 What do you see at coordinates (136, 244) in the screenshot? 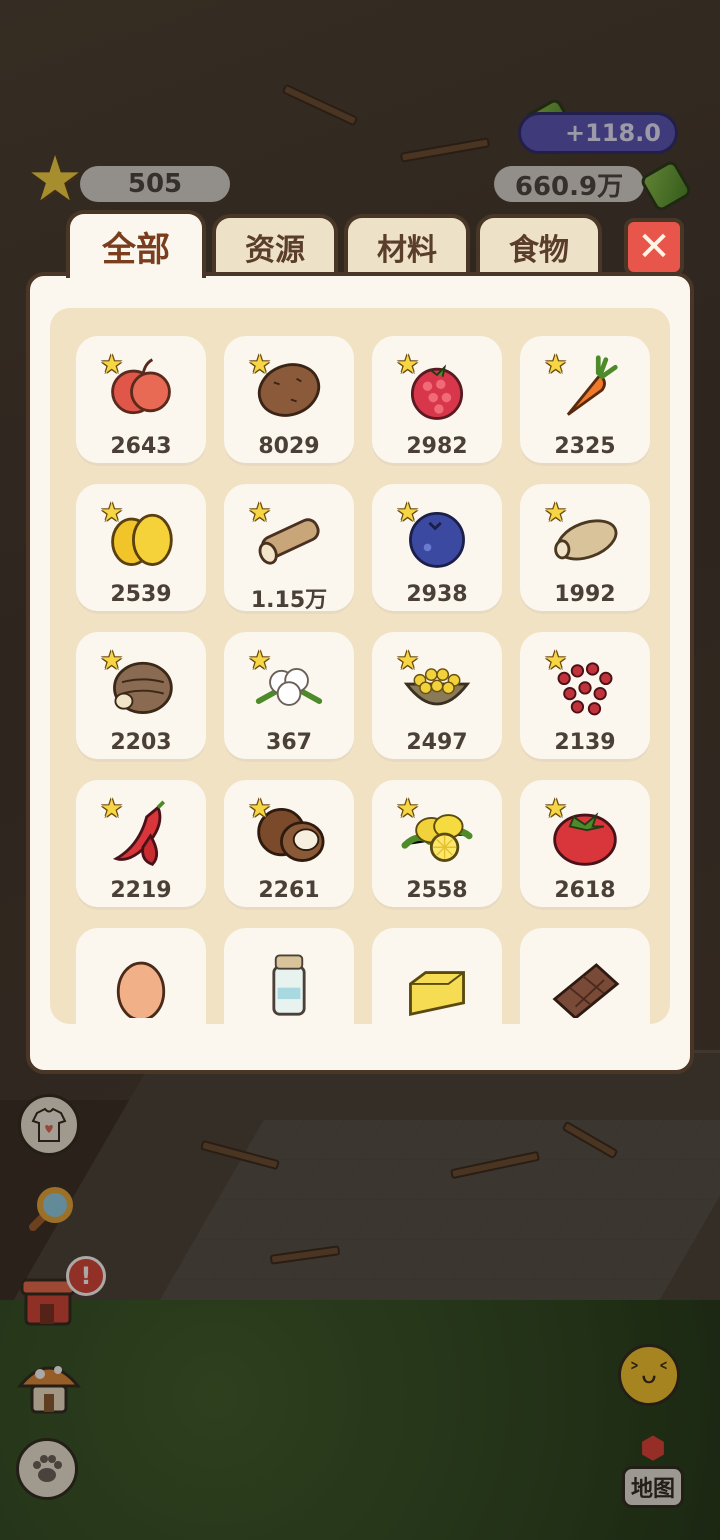
I see `tab-all: 全部` at bounding box center [136, 244].